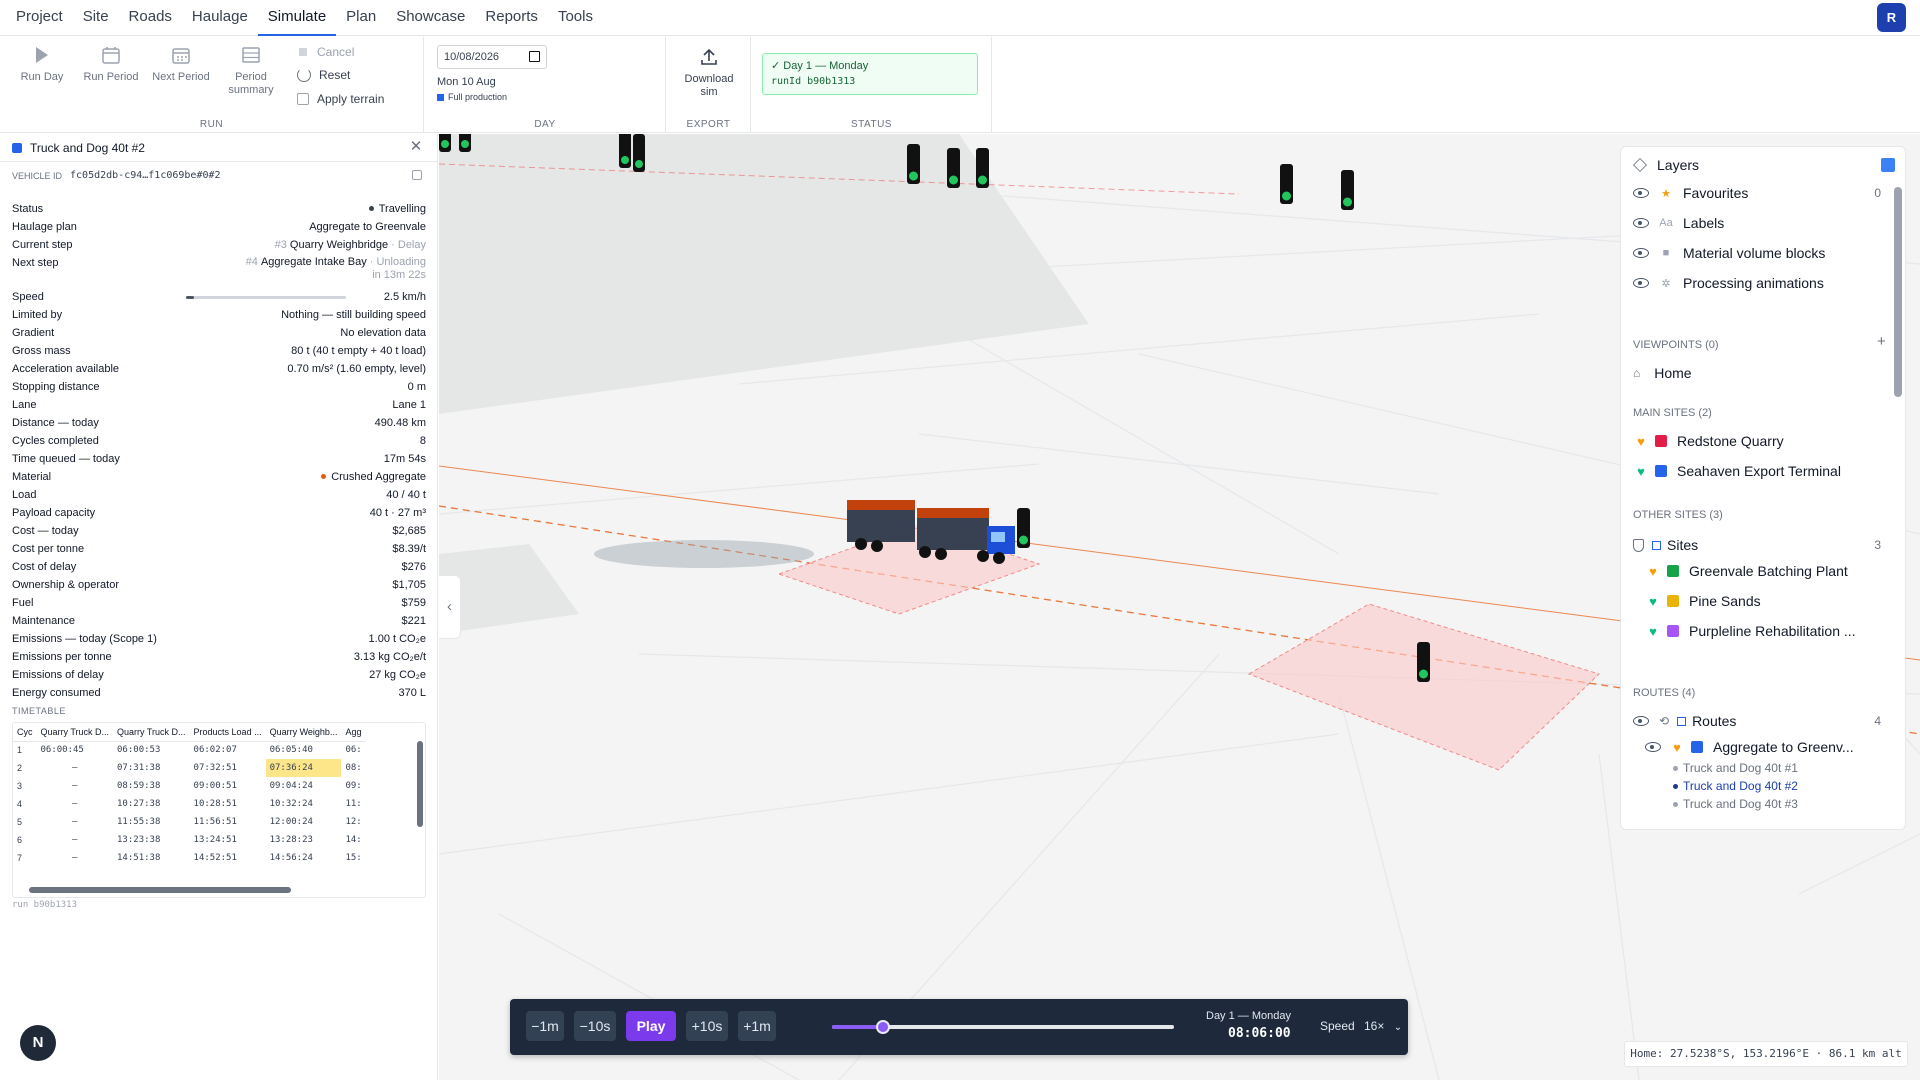 The image size is (1920, 1080). Describe the element at coordinates (181, 64) in the screenshot. I see `next-period-button: Next Period` at that location.